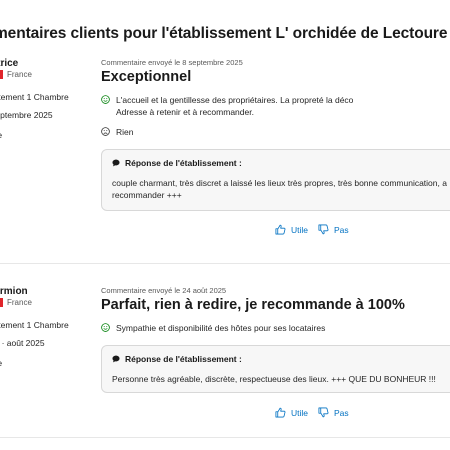 The height and width of the screenshot is (450, 450). Describe the element at coordinates (238, 132) in the screenshot. I see `negative-comment: Rien` at that location.